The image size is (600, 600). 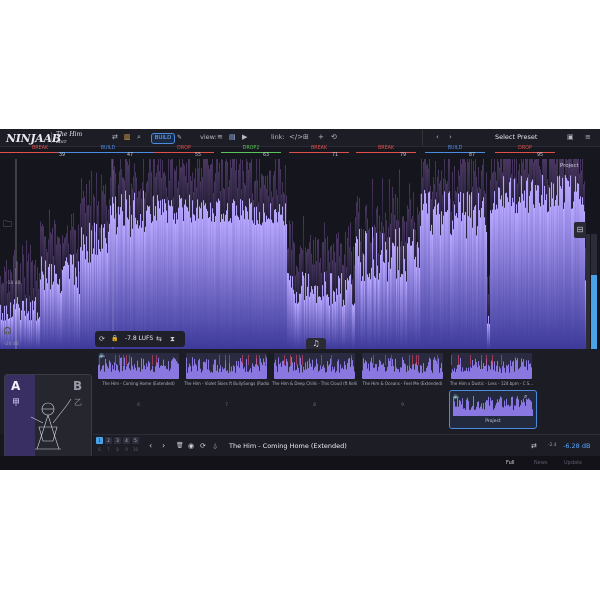 I want to click on footer-news: News, so click(x=541, y=463).